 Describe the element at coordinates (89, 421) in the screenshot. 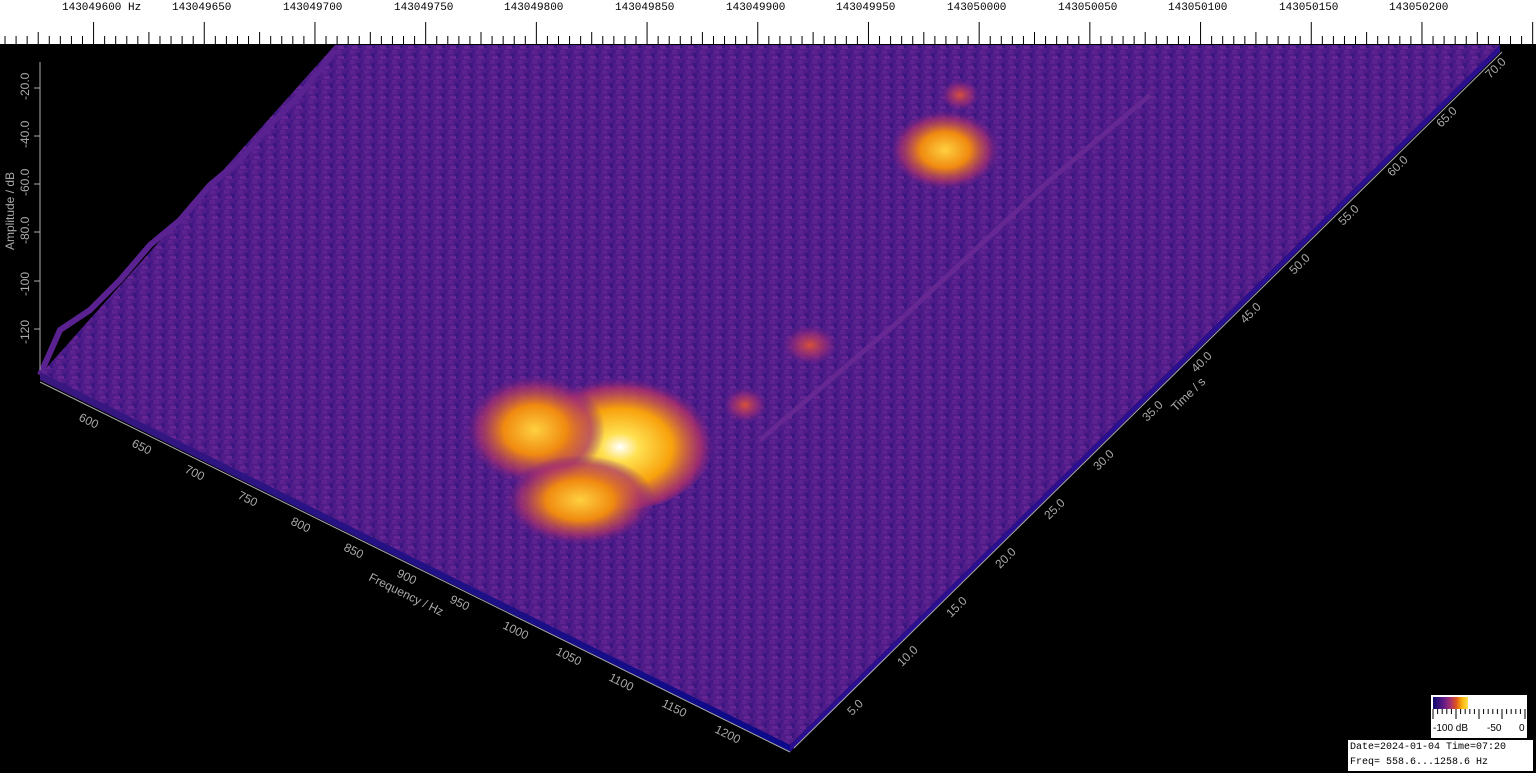

I see `freq-tick: 600` at that location.